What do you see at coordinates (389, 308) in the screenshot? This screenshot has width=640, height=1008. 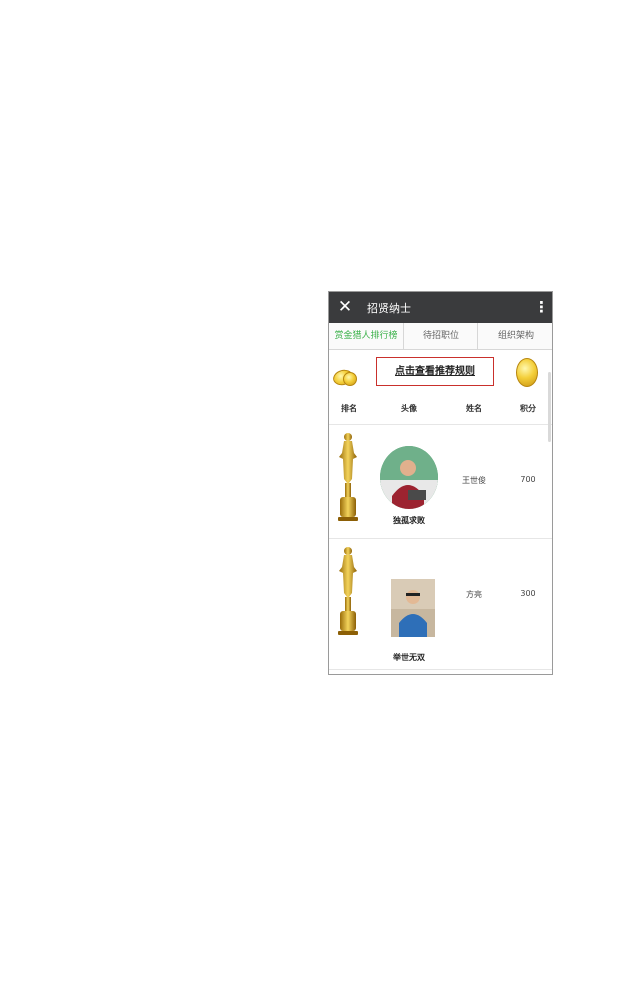 I see `page-title: 招贤纳士` at bounding box center [389, 308].